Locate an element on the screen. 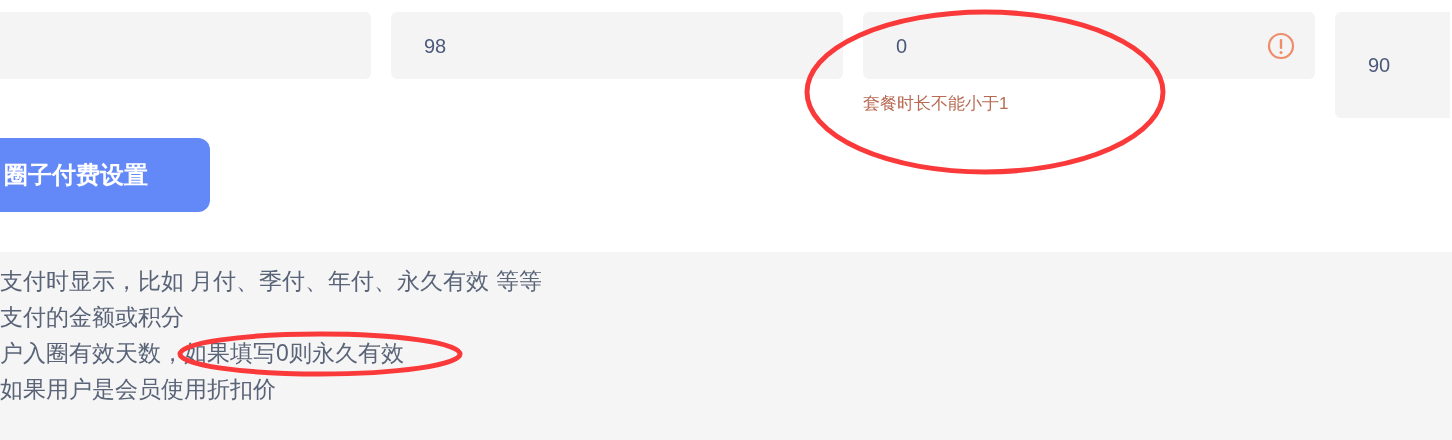  help-text: 支付的金额或积分 is located at coordinates (92, 317).